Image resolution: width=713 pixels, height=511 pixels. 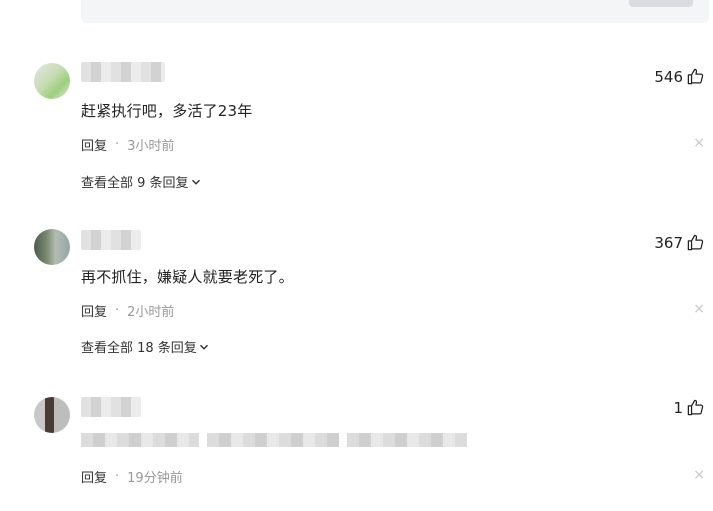 I want to click on view-all-replies-label: 查看全部 9 条回复, so click(x=135, y=183).